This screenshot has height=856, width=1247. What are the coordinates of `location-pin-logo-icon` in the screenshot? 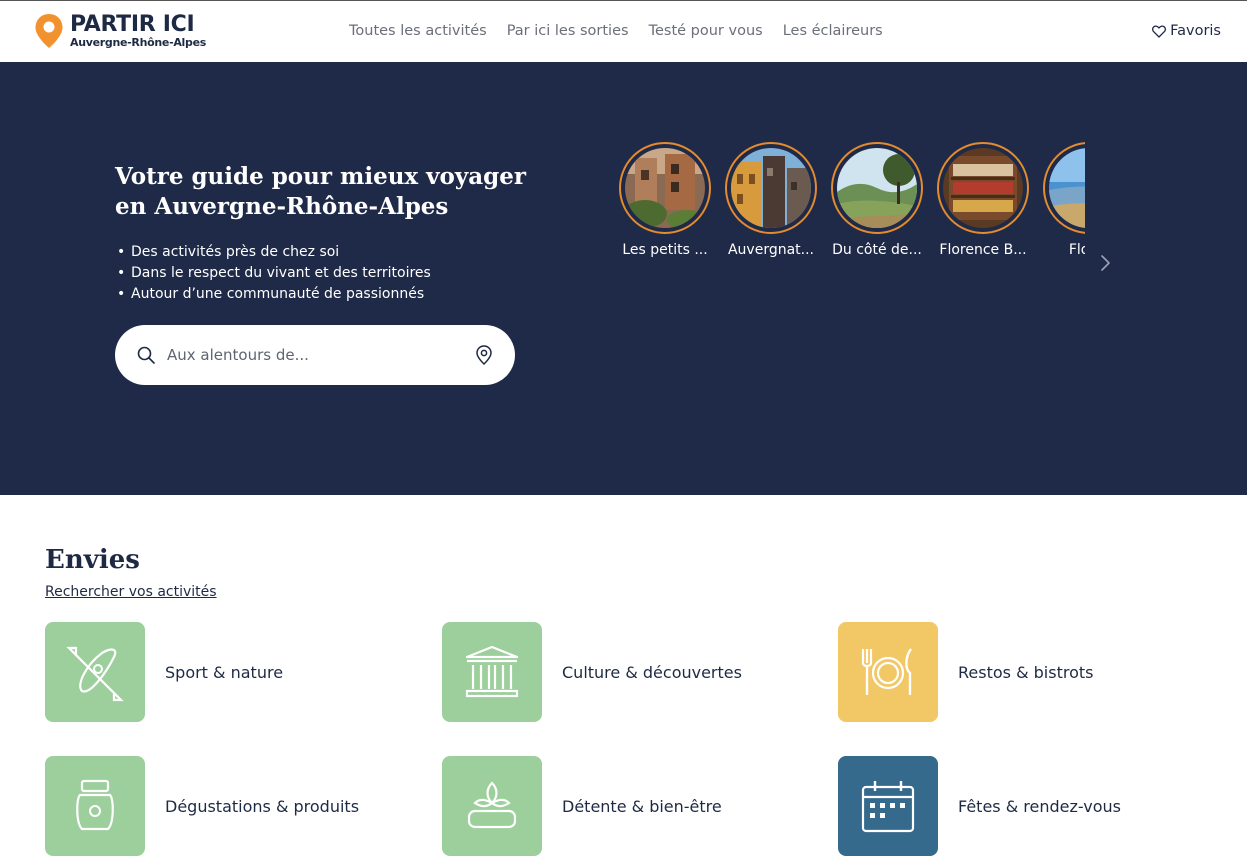 It's located at (49, 31).